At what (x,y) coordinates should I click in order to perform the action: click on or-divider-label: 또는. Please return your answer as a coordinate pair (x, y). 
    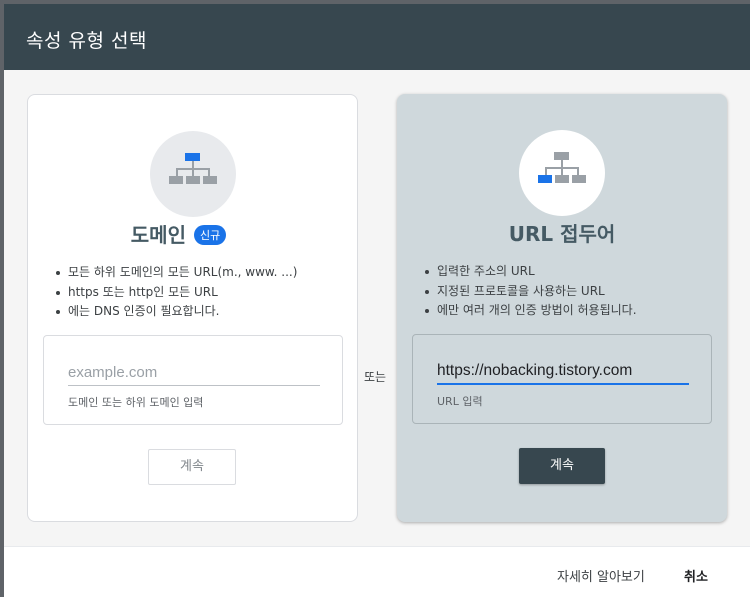
    Looking at the image, I should click on (375, 377).